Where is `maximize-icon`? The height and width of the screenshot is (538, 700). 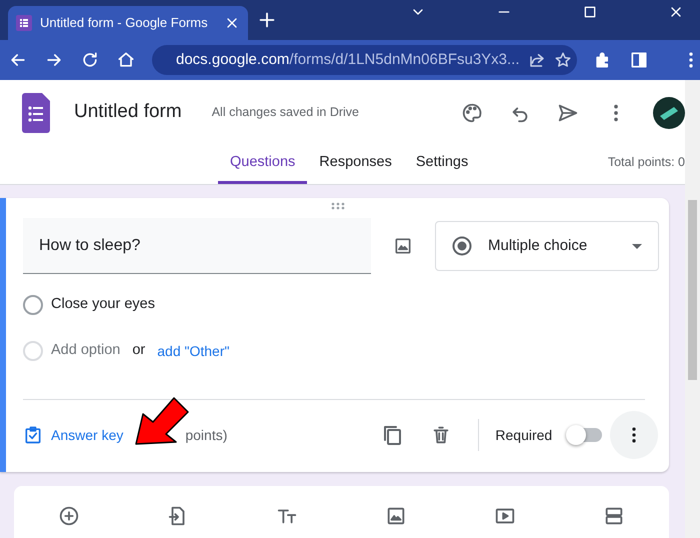
maximize-icon is located at coordinates (590, 12).